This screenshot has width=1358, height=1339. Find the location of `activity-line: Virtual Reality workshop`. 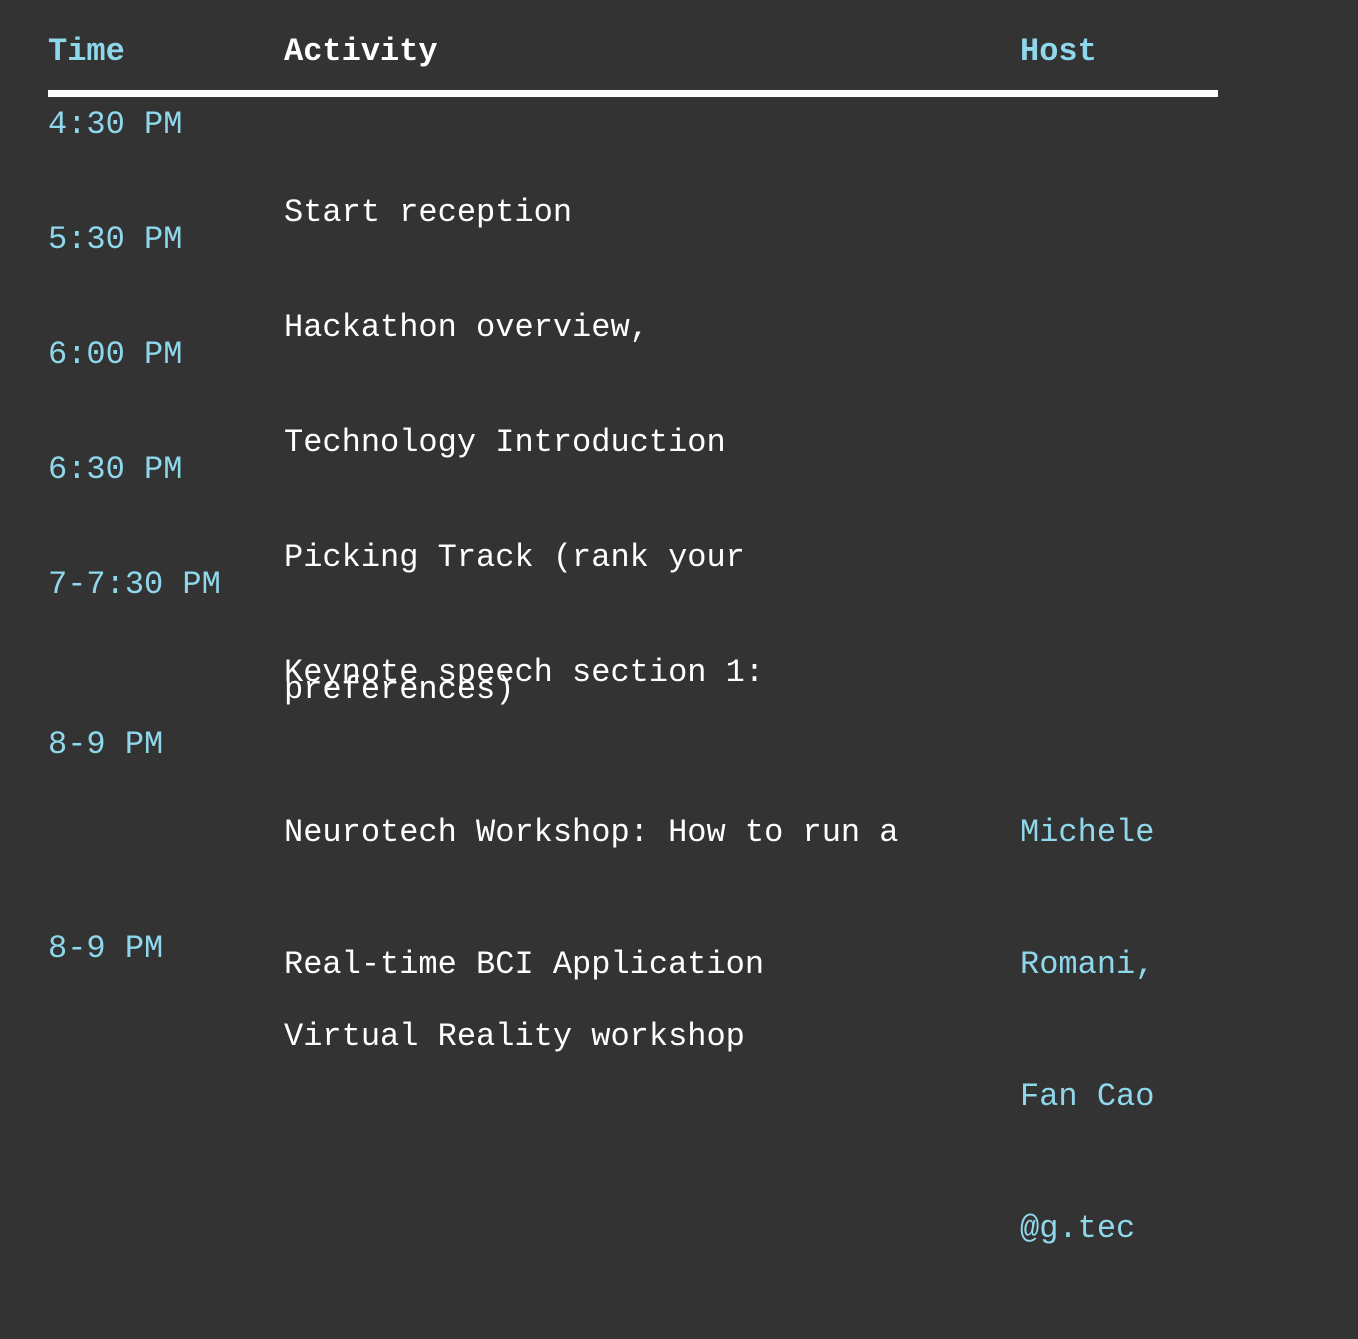

activity-line: Virtual Reality workshop is located at coordinates (514, 1036).